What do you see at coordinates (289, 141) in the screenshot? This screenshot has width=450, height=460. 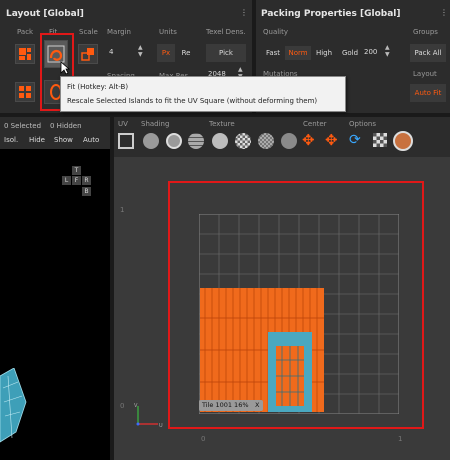 I see `texture-grey-icon` at bounding box center [289, 141].